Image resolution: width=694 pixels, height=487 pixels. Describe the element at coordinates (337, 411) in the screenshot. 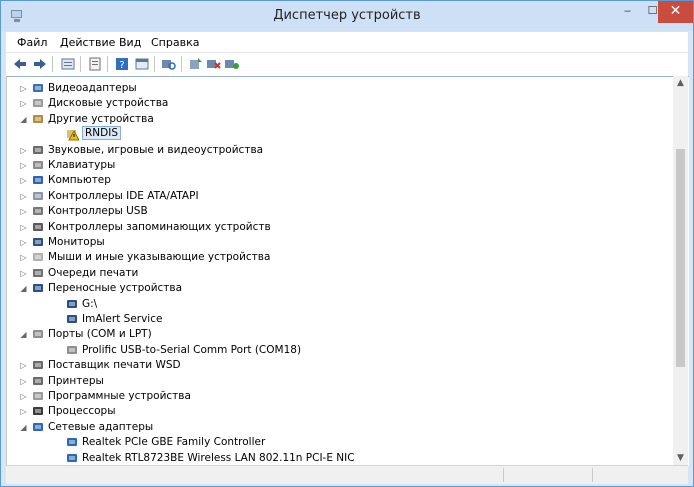

I see `tree-node: ▷ Процессоры` at that location.